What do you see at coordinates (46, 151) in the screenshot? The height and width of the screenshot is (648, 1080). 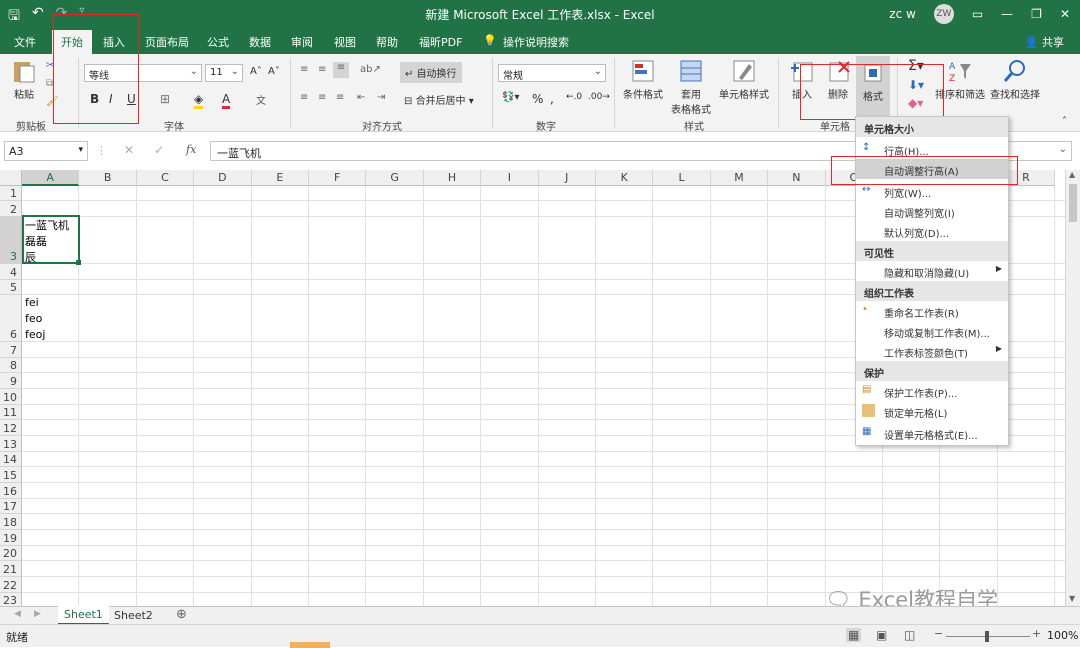 I see `name-box: A3 ▾` at bounding box center [46, 151].